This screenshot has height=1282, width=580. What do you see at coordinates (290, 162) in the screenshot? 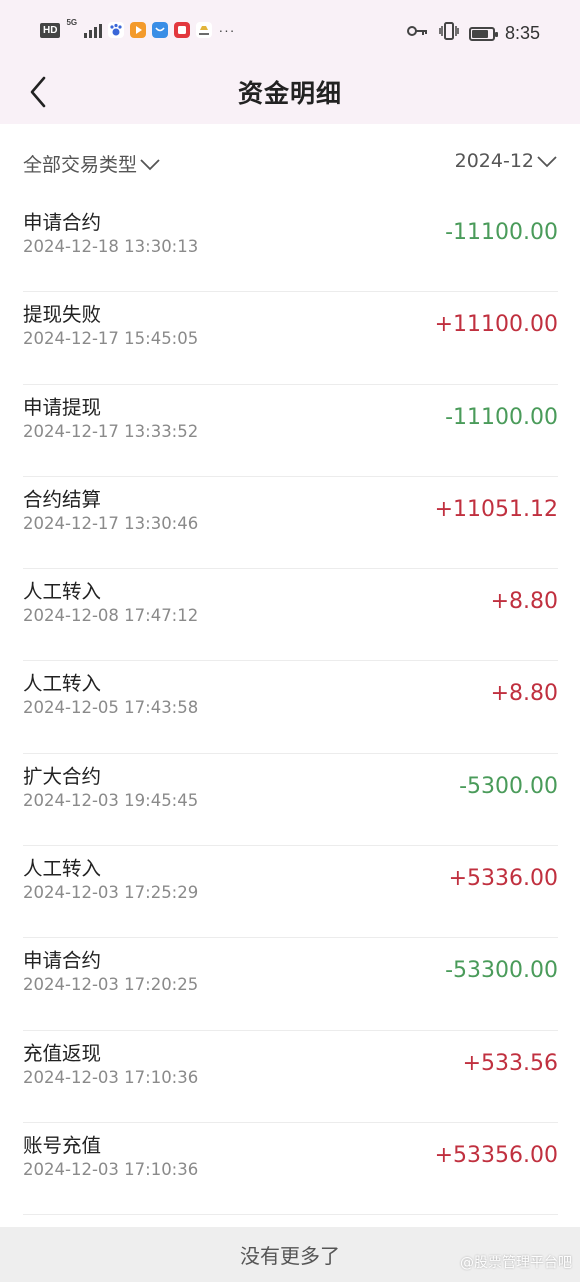
I see `filter-bar: 全部交易类型 2024-12` at bounding box center [290, 162].